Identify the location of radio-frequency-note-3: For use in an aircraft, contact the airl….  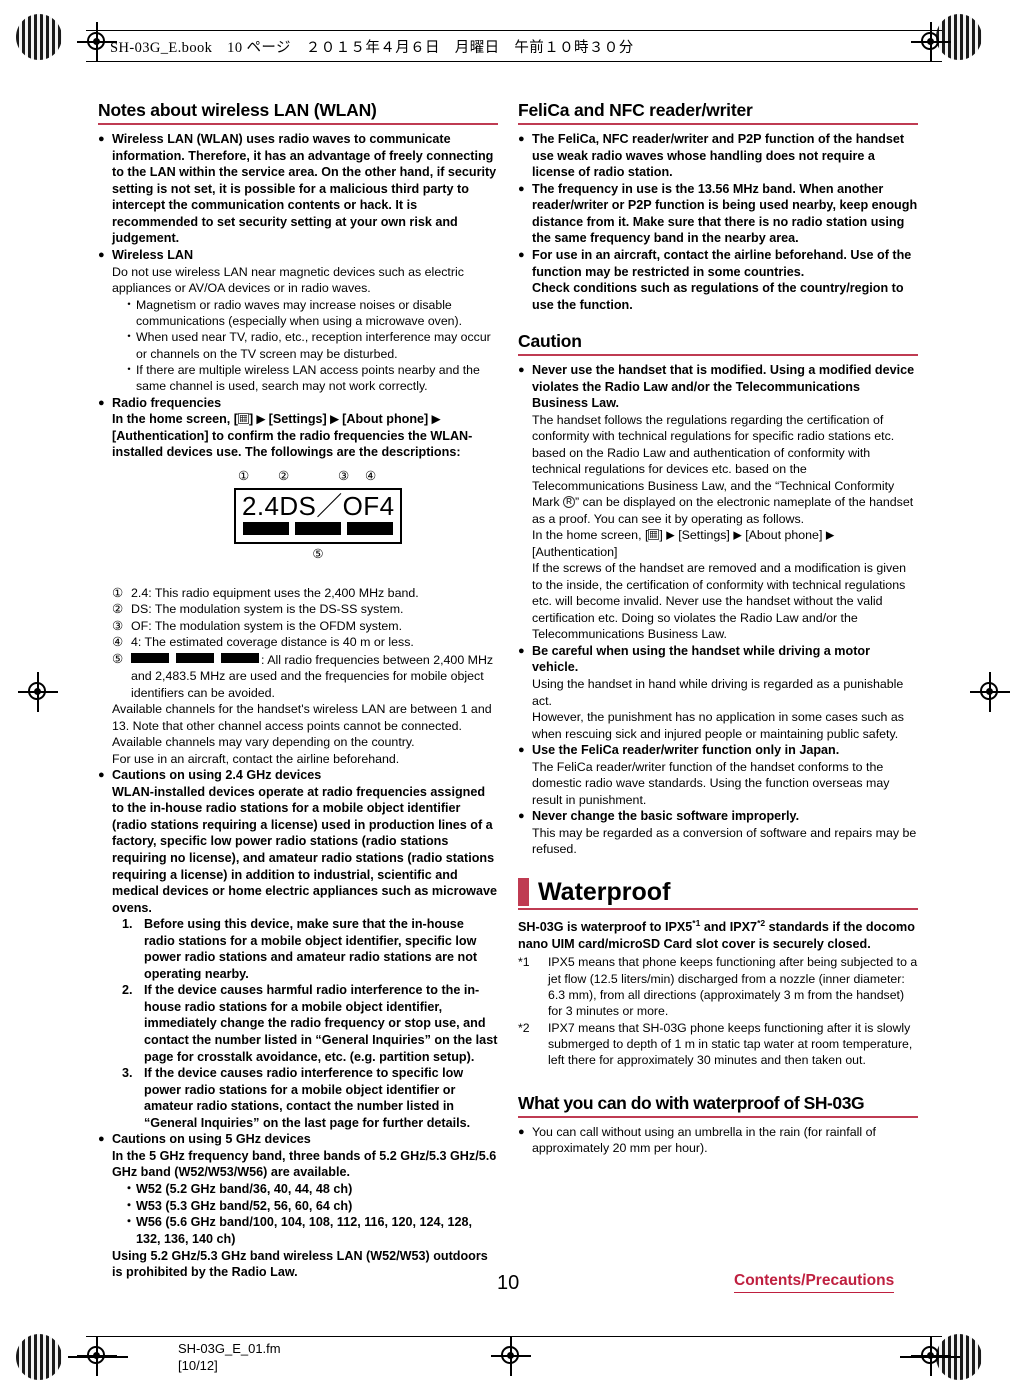
(256, 758).